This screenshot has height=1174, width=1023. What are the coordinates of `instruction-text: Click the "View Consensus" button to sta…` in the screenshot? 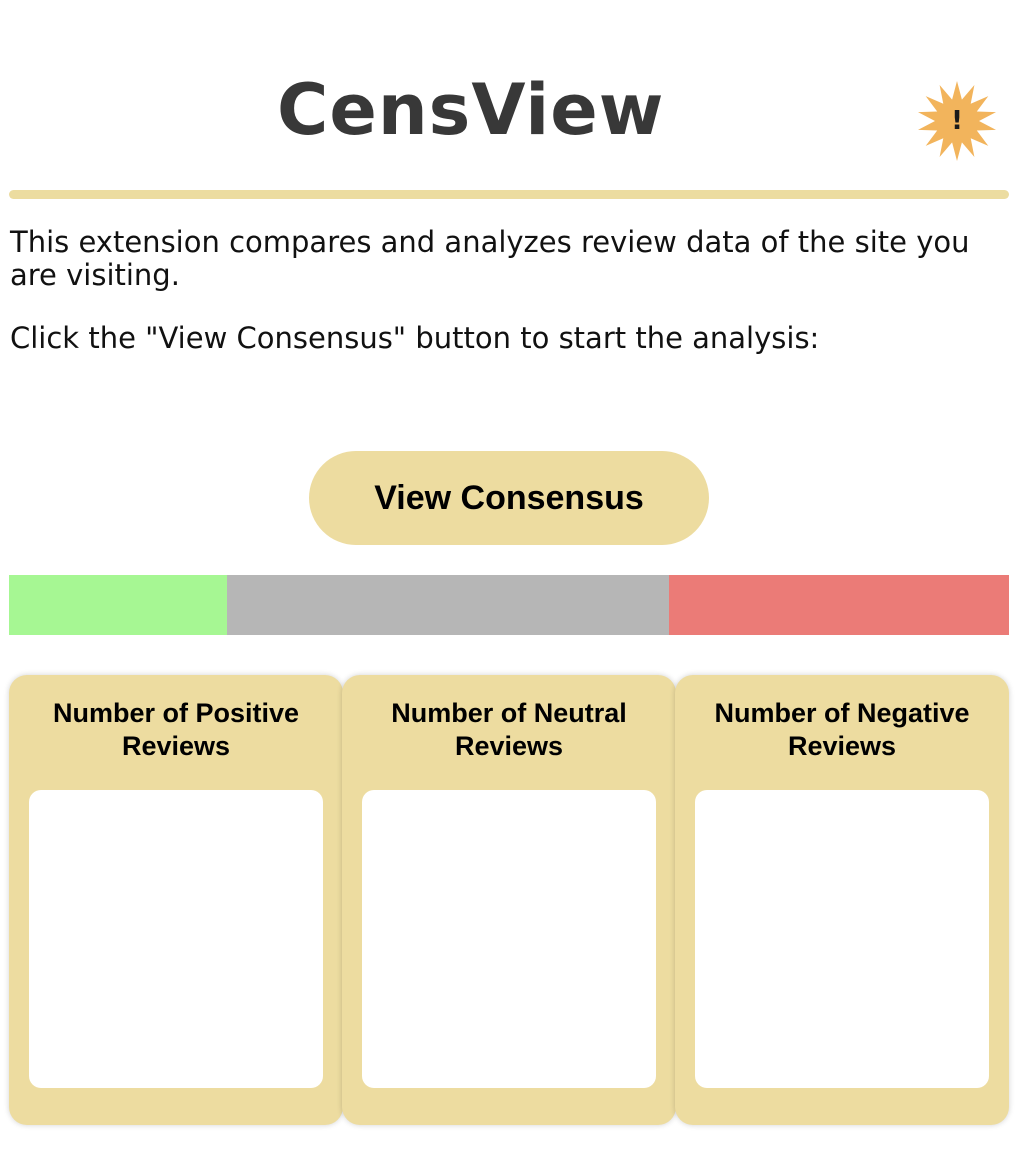 It's located at (415, 338).